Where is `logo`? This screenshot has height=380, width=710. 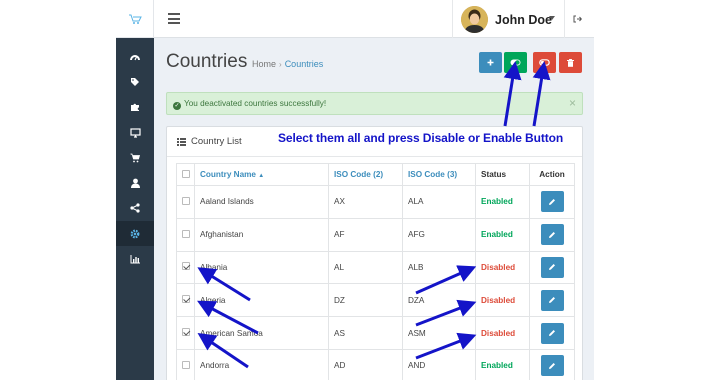 logo is located at coordinates (135, 19).